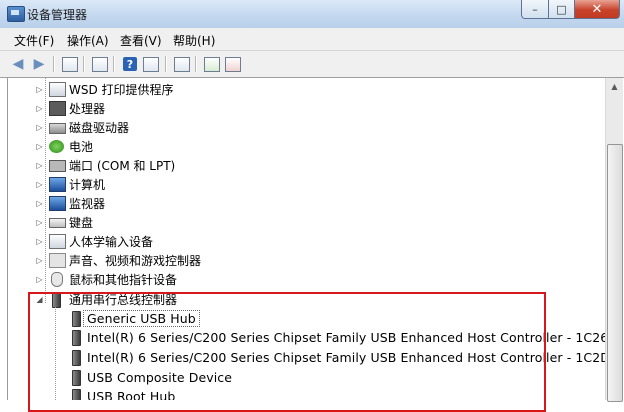 Image resolution: width=624 pixels, height=412 pixels. I want to click on forward-button: ▶, so click(39, 64).